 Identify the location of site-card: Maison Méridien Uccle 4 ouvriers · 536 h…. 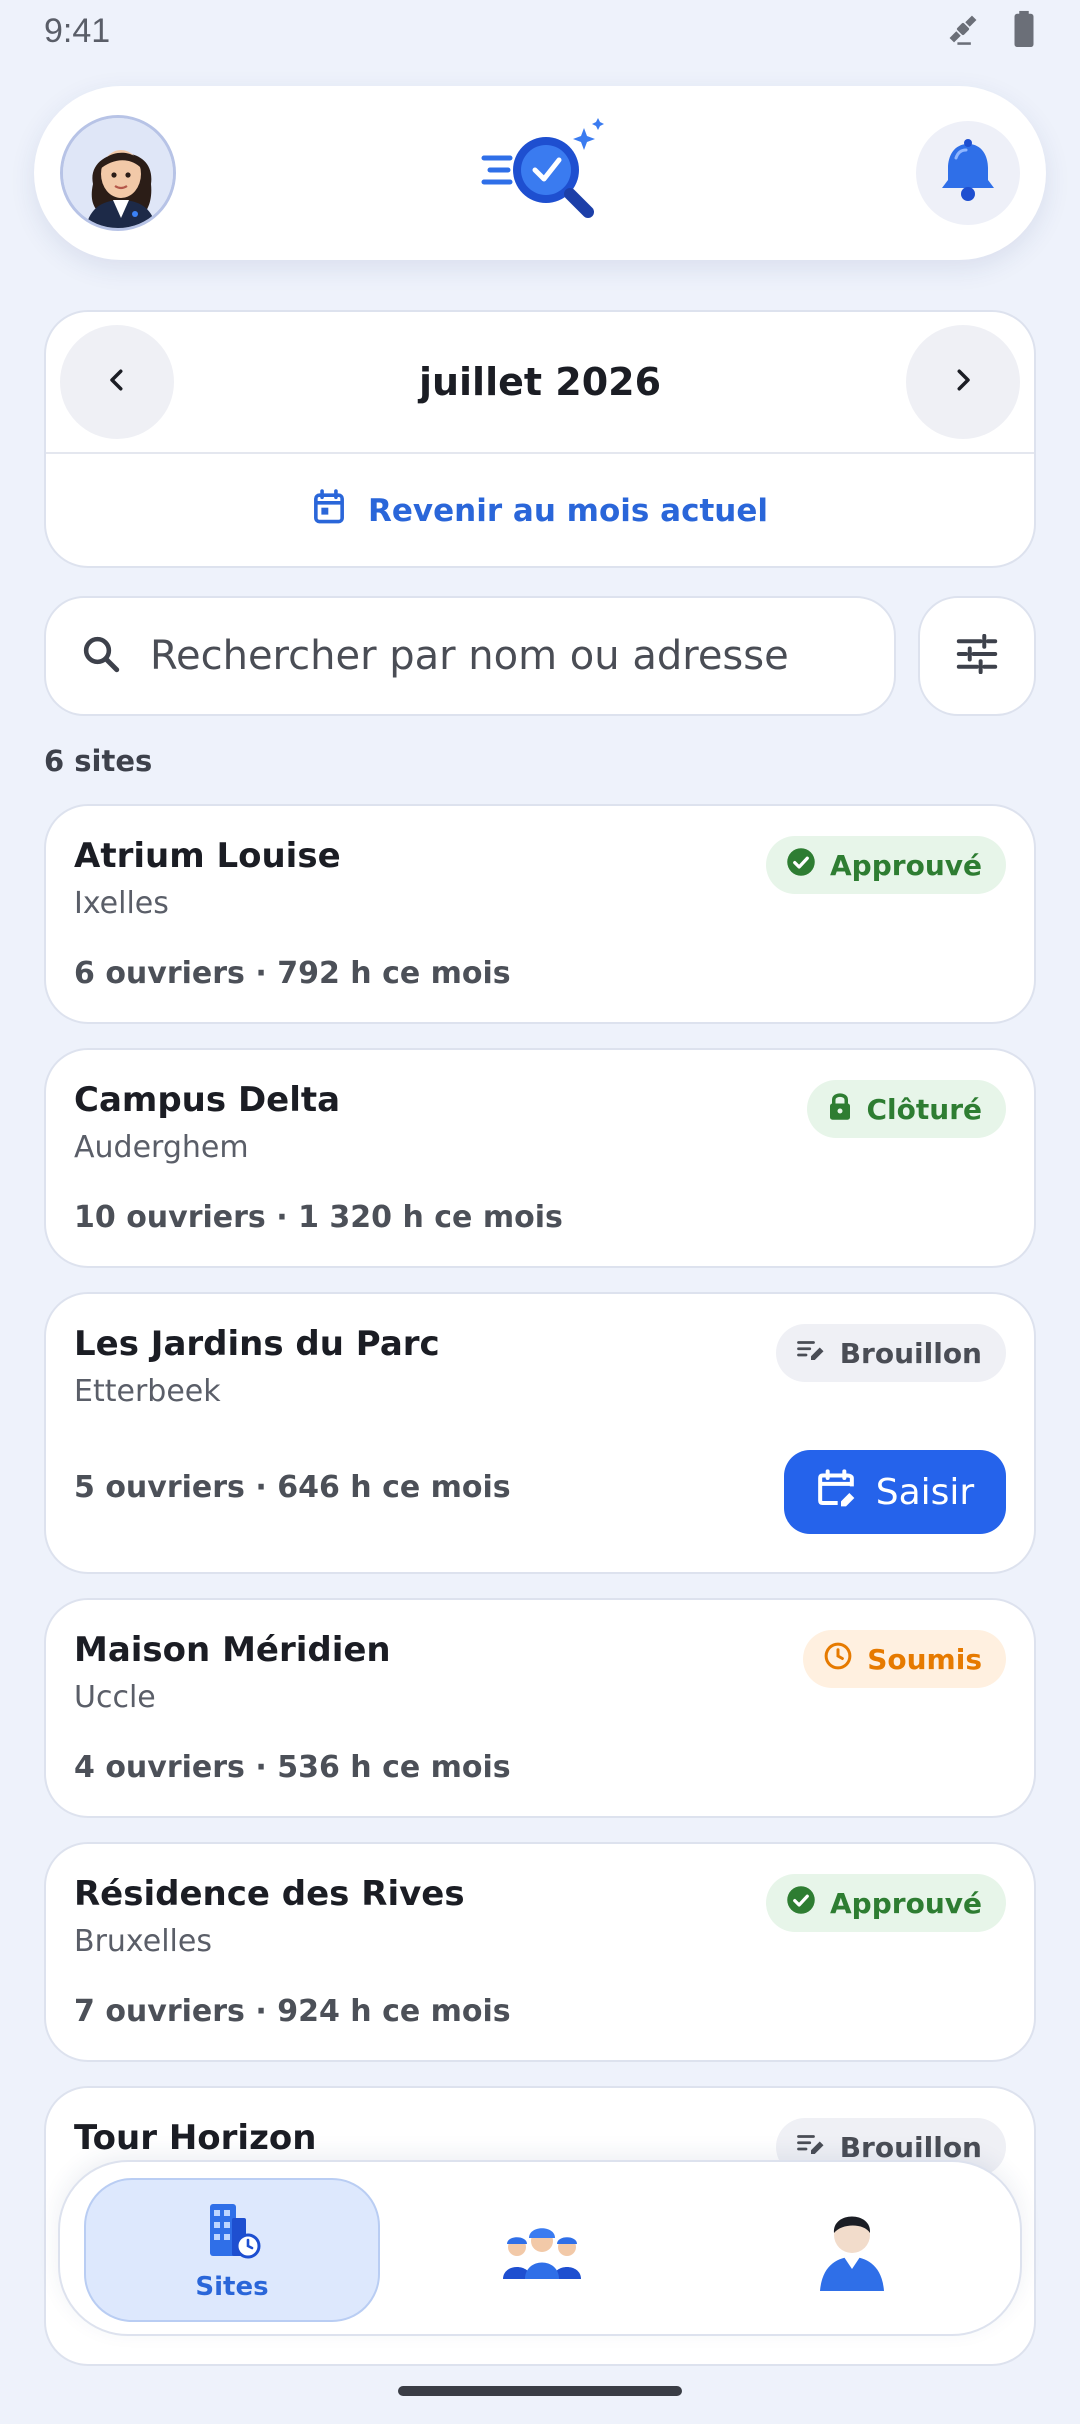
(540, 1708).